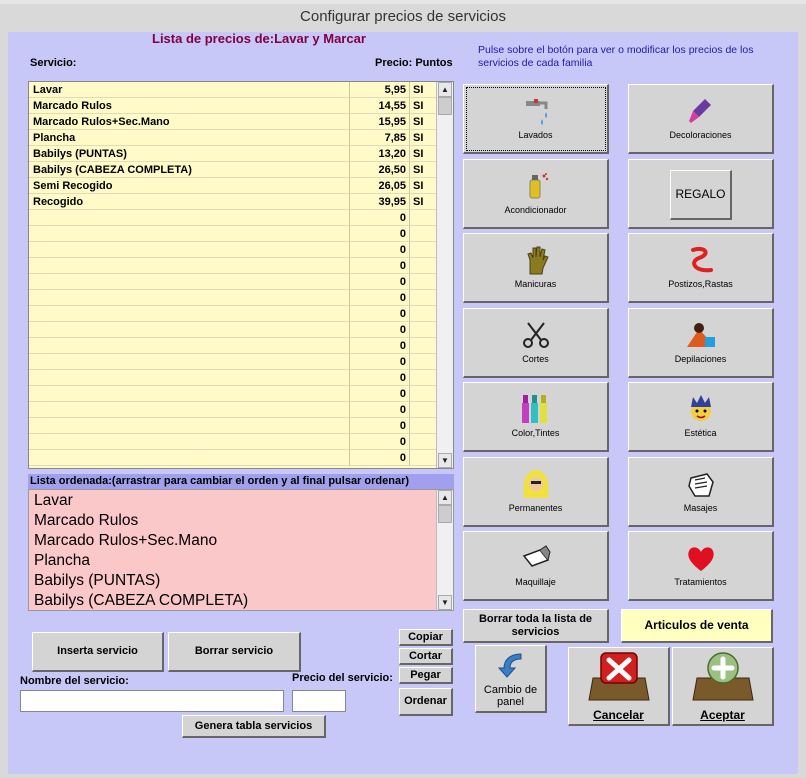 The height and width of the screenshot is (778, 806). I want to click on cancelar-button: Cancelar, so click(619, 686).